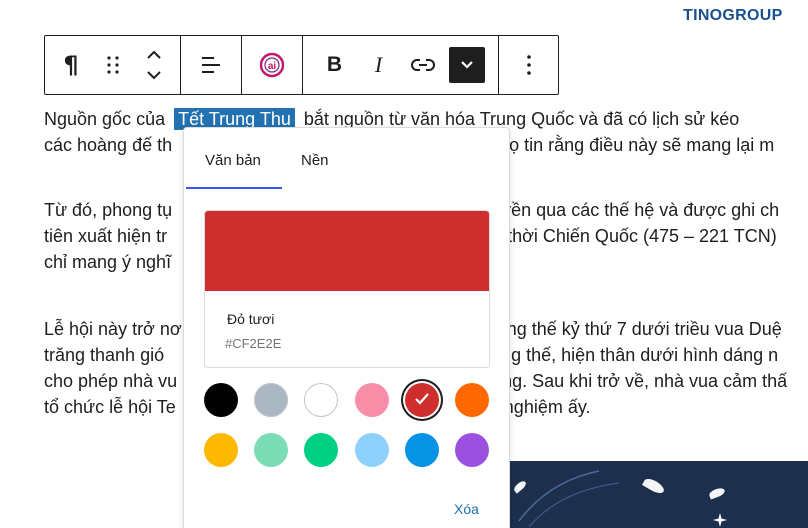 The width and height of the screenshot is (808, 528). I want to click on p3-line3-left: cho phép nhà vu, so click(111, 381).